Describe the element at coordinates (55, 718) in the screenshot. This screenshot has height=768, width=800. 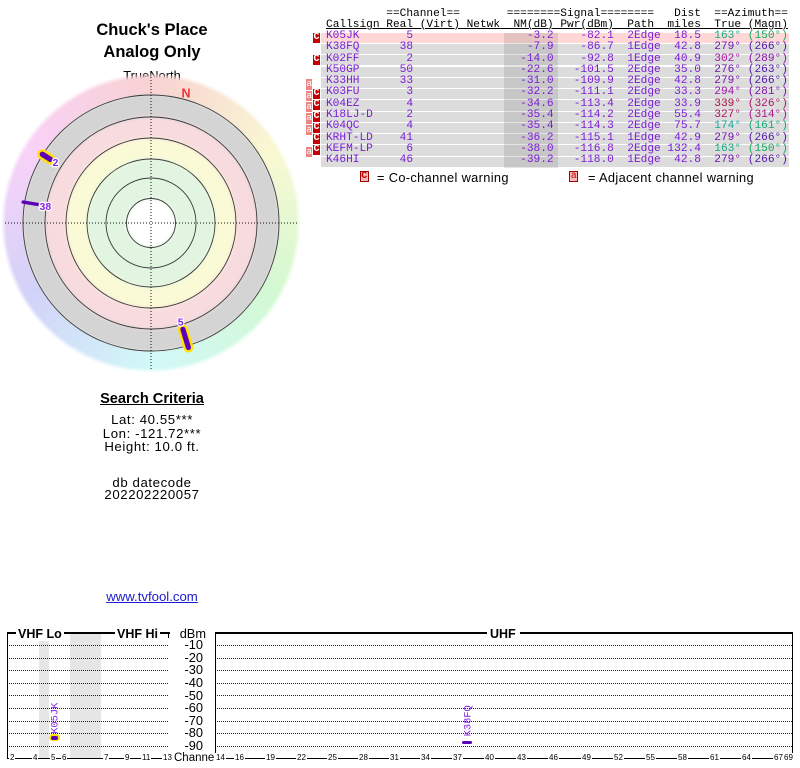
I see `svg-text: K05JK` at that location.